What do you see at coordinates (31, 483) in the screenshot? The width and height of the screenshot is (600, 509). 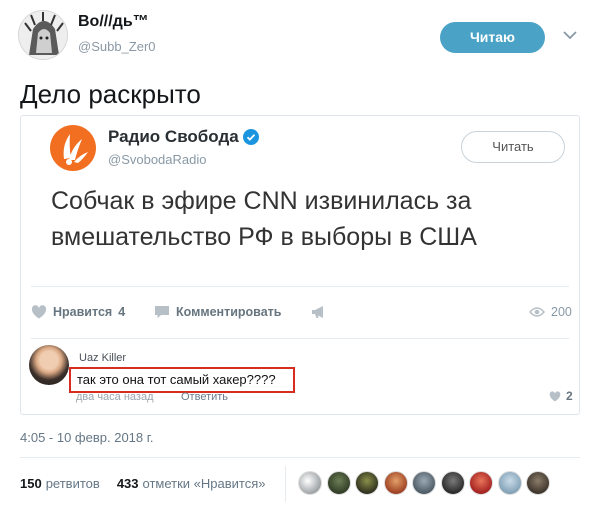 I see `retweets-count: 150` at bounding box center [31, 483].